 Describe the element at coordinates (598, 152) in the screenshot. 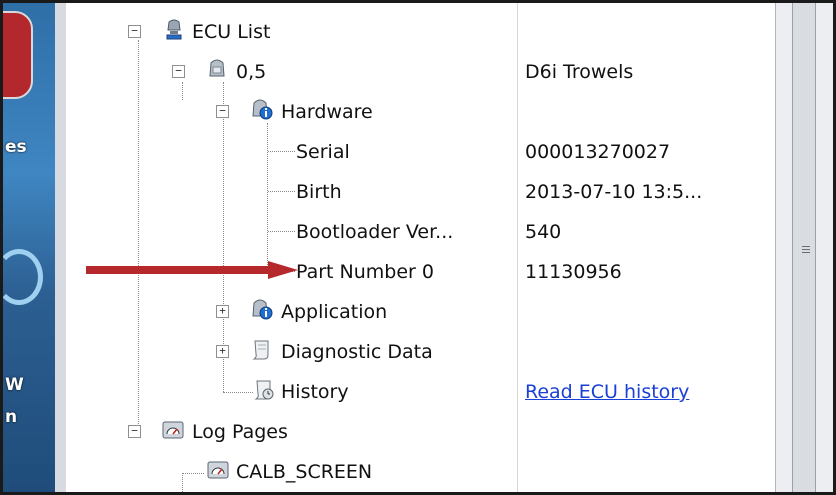

I see `tree-node-value: 000013270027` at that location.